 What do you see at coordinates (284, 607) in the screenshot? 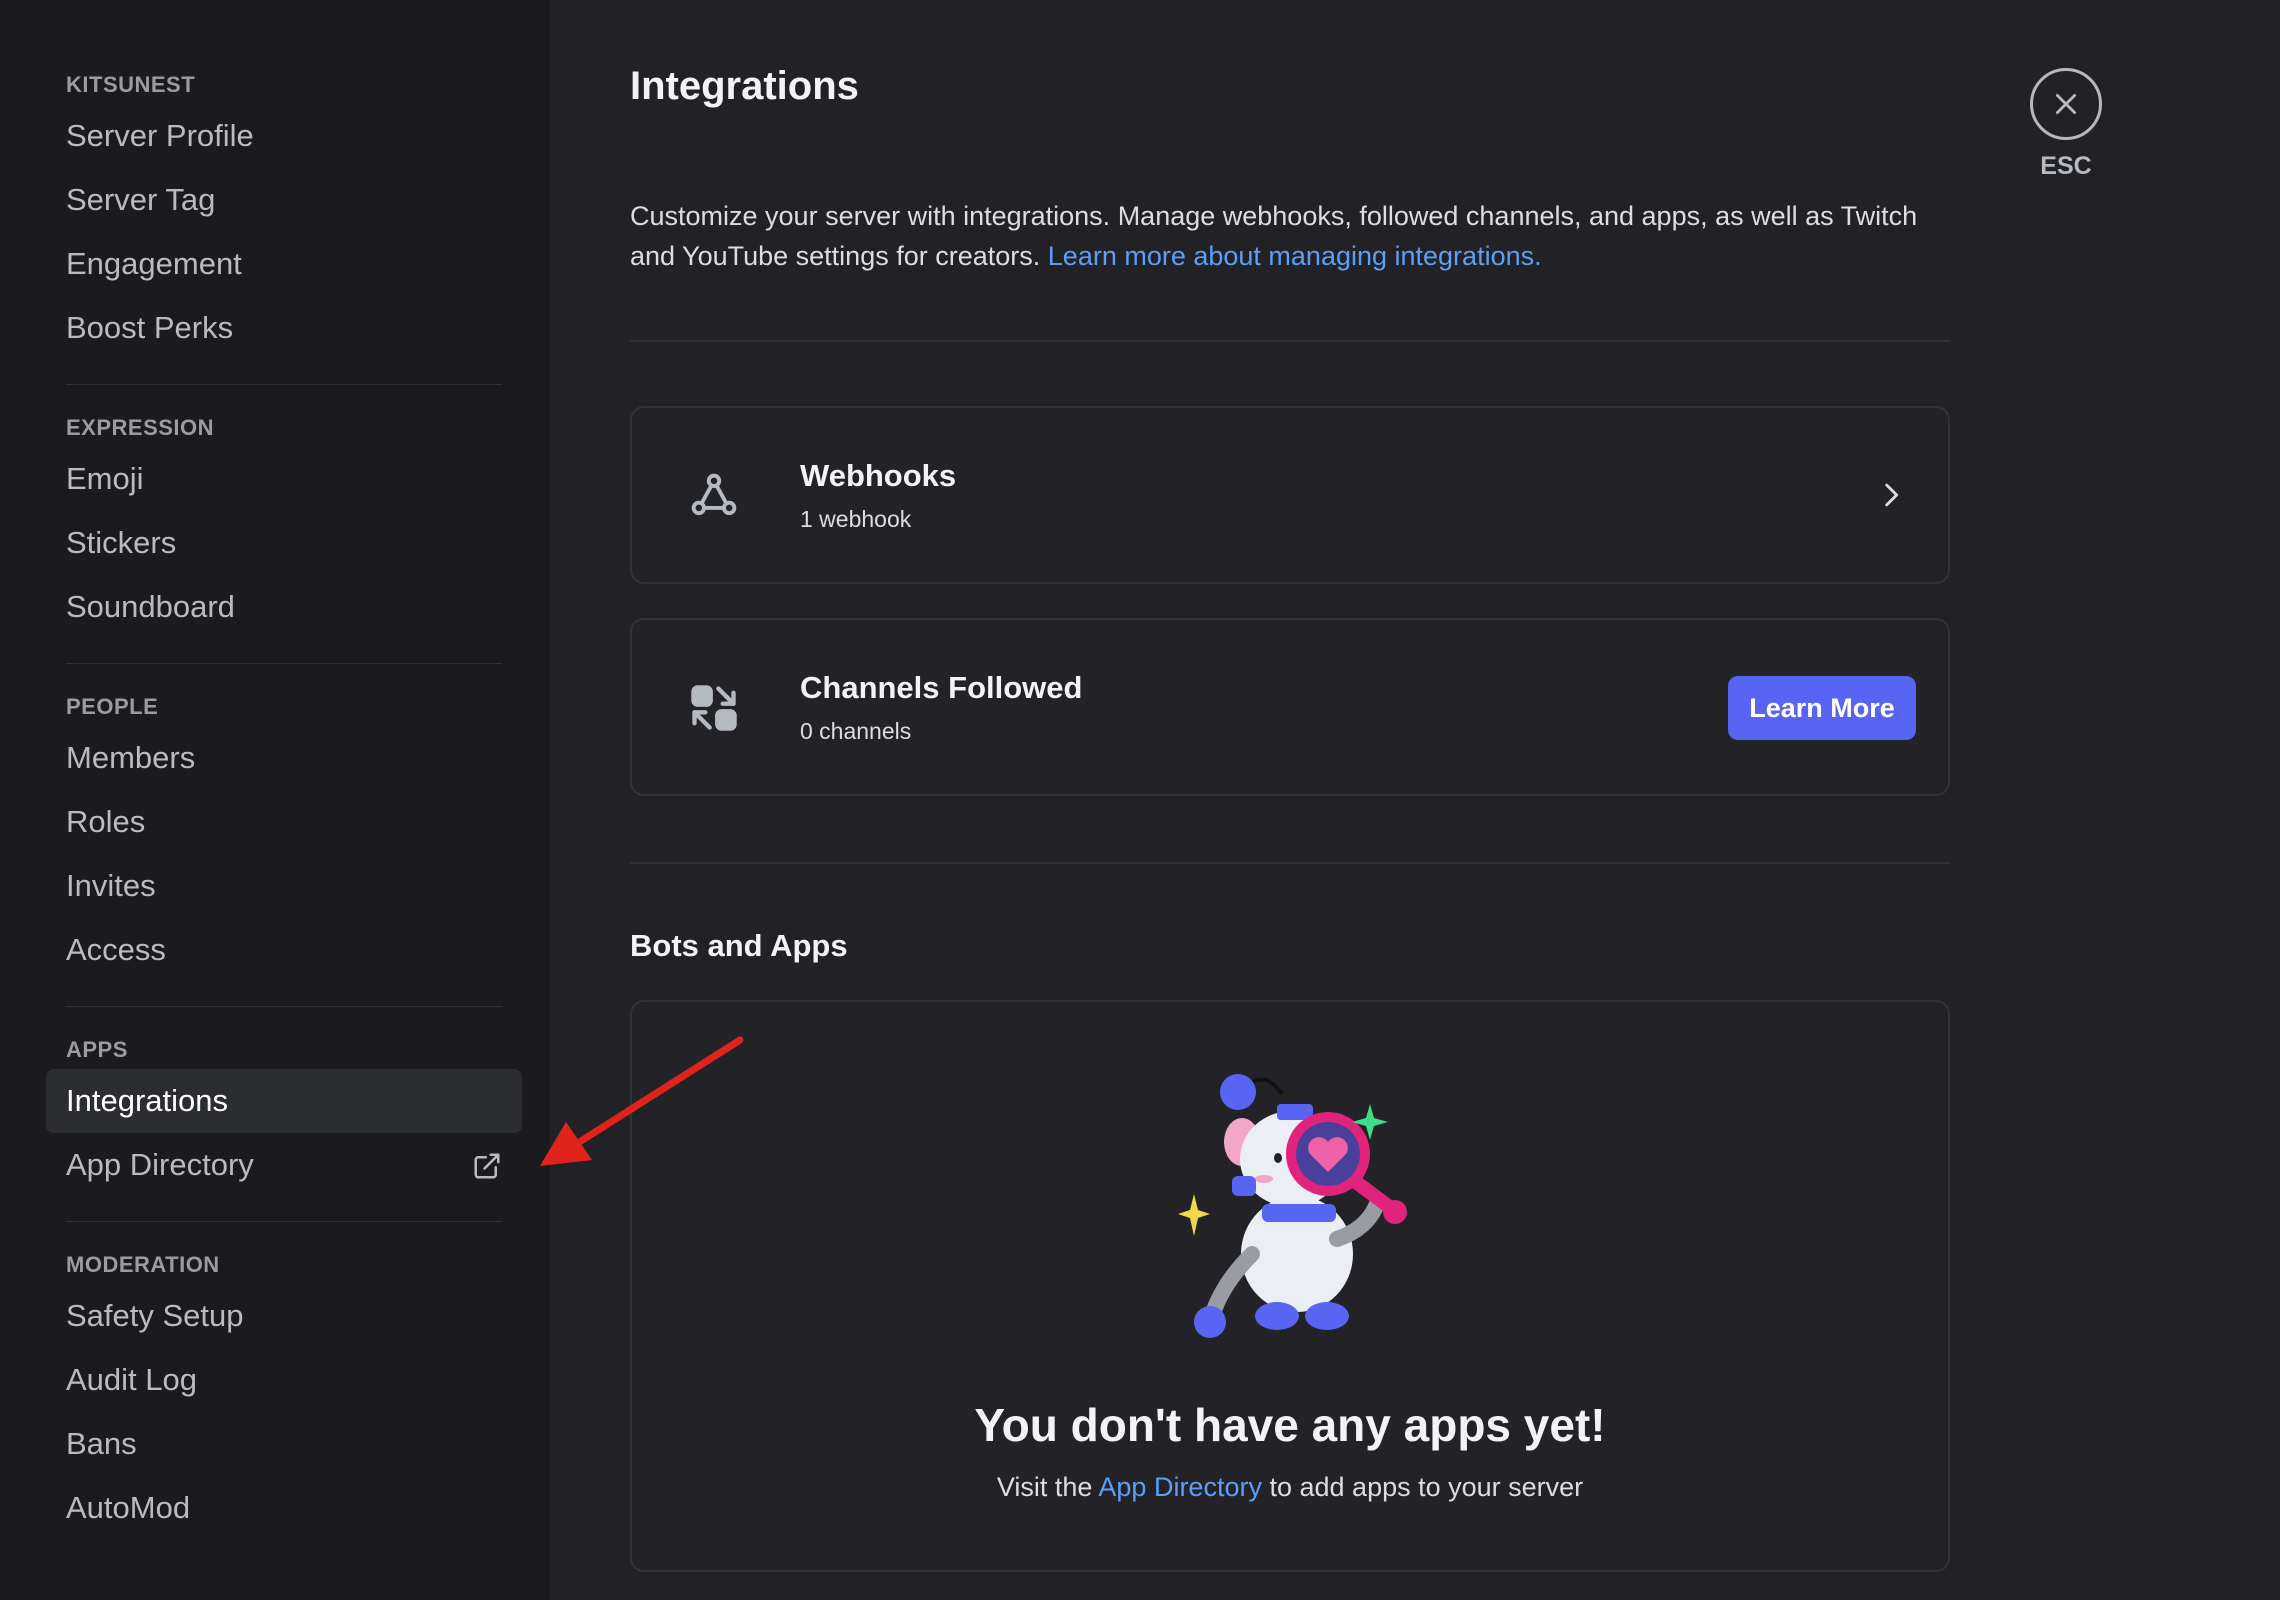
I see `sidebar-item-soundboard: Soundboard` at bounding box center [284, 607].